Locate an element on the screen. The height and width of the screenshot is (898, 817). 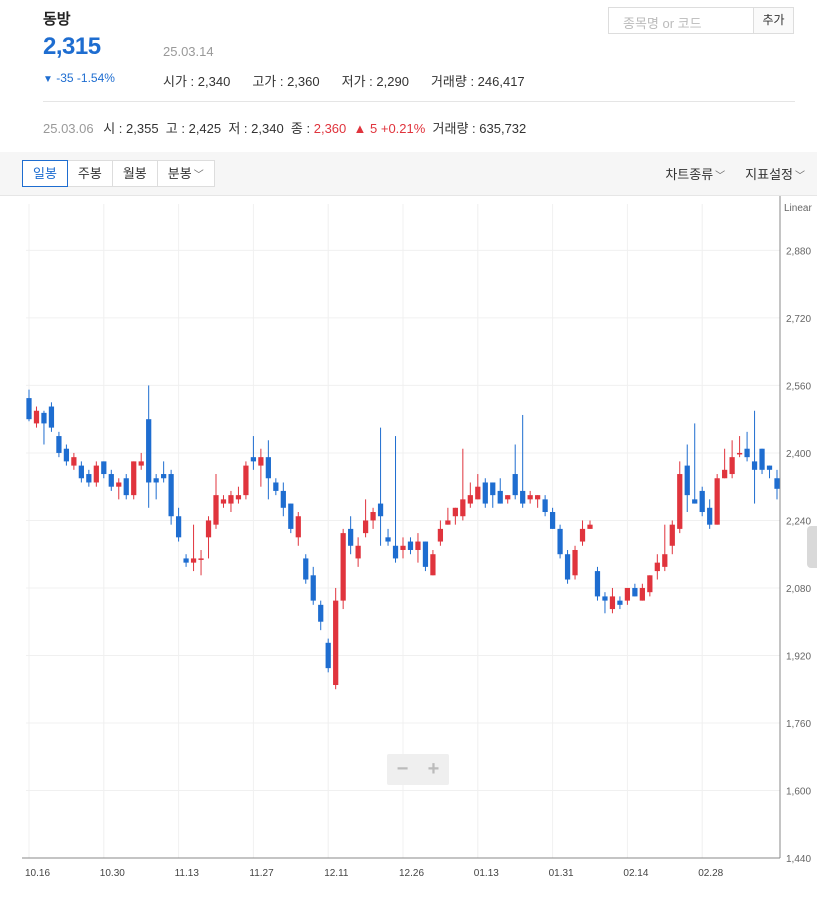
zoom-controls: − + is located at coordinates (418, 769).